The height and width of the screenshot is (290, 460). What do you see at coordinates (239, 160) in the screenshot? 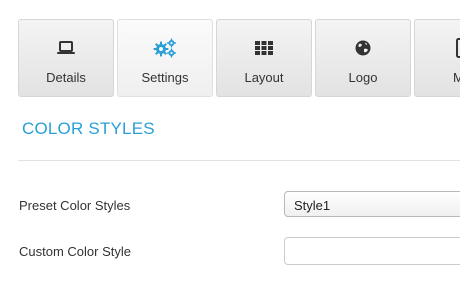
I see `section-divider` at bounding box center [239, 160].